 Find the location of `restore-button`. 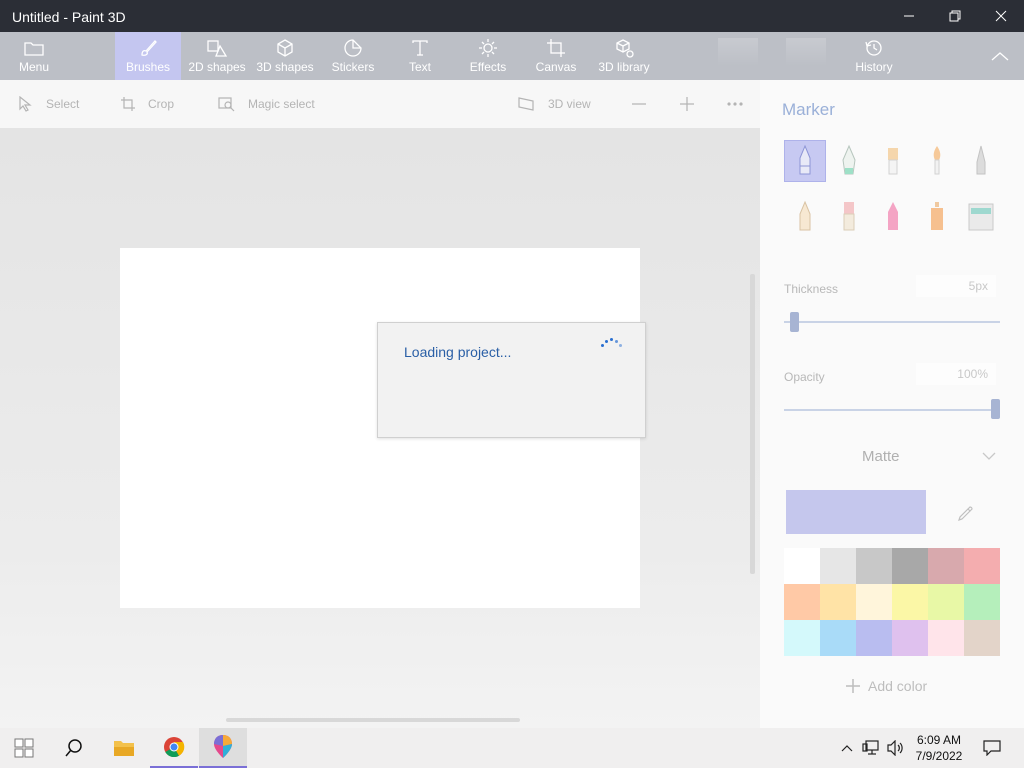

restore-button is located at coordinates (955, 16).